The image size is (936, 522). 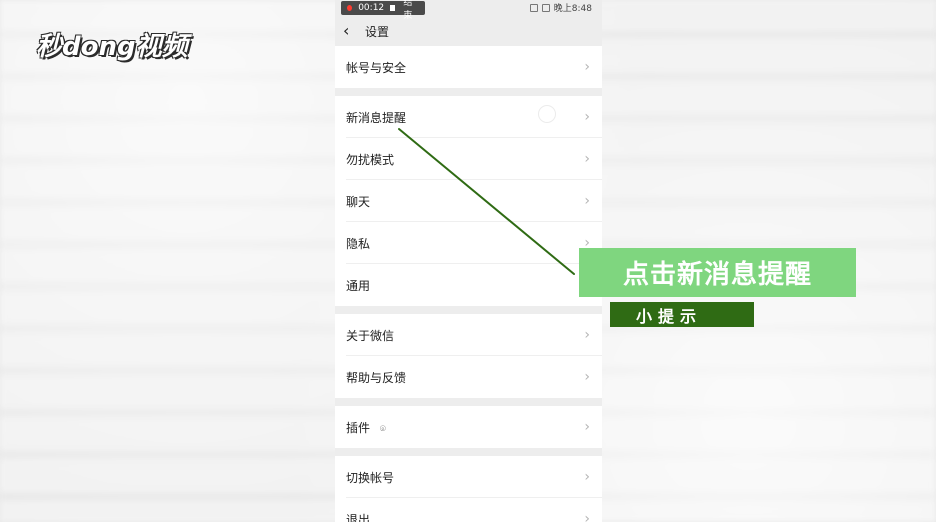 I want to click on hint-main-banner: 点击新消息提醒, so click(x=717, y=272).